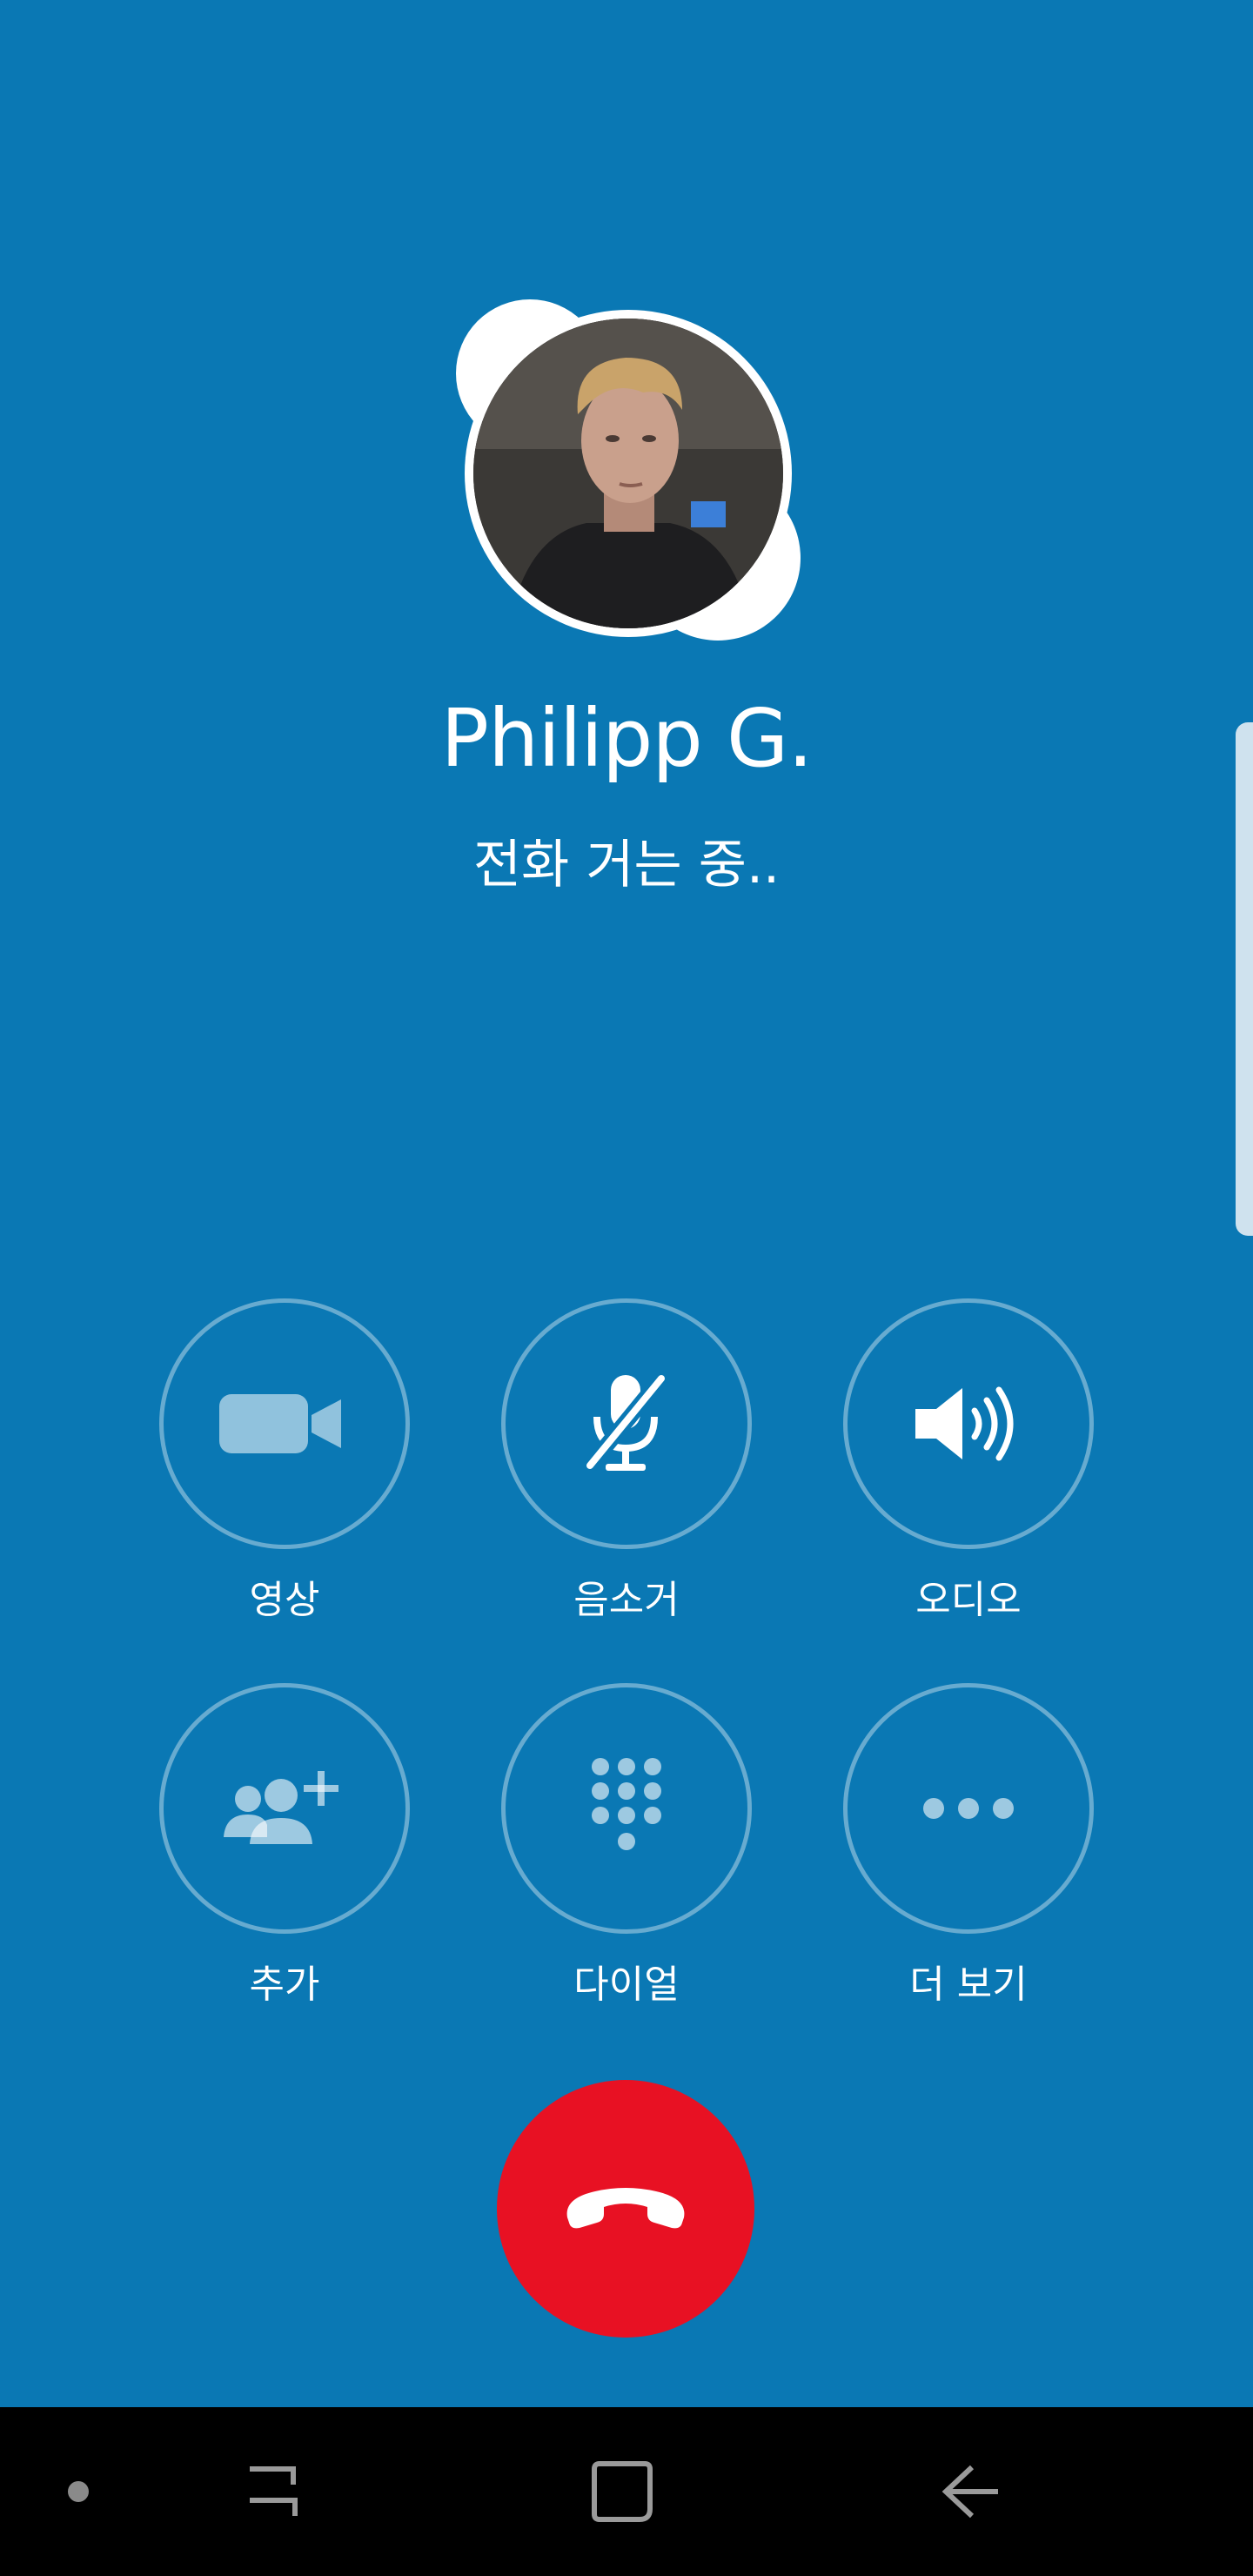  I want to click on dialpad-circle, so click(626, 1808).